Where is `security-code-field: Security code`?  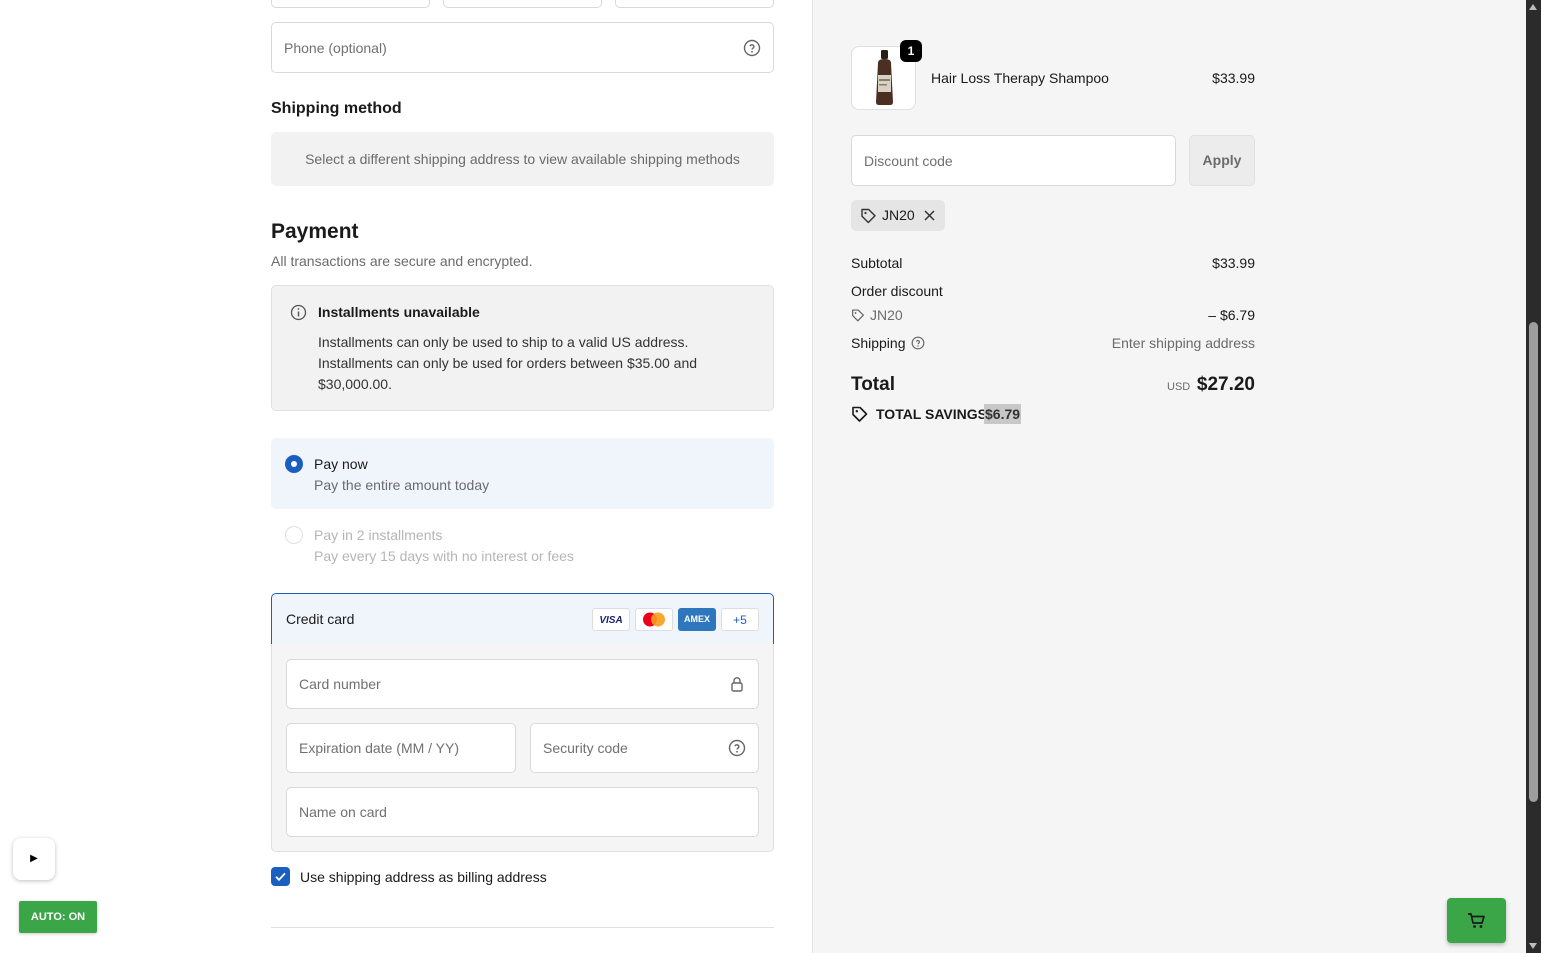 security-code-field: Security code is located at coordinates (644, 748).